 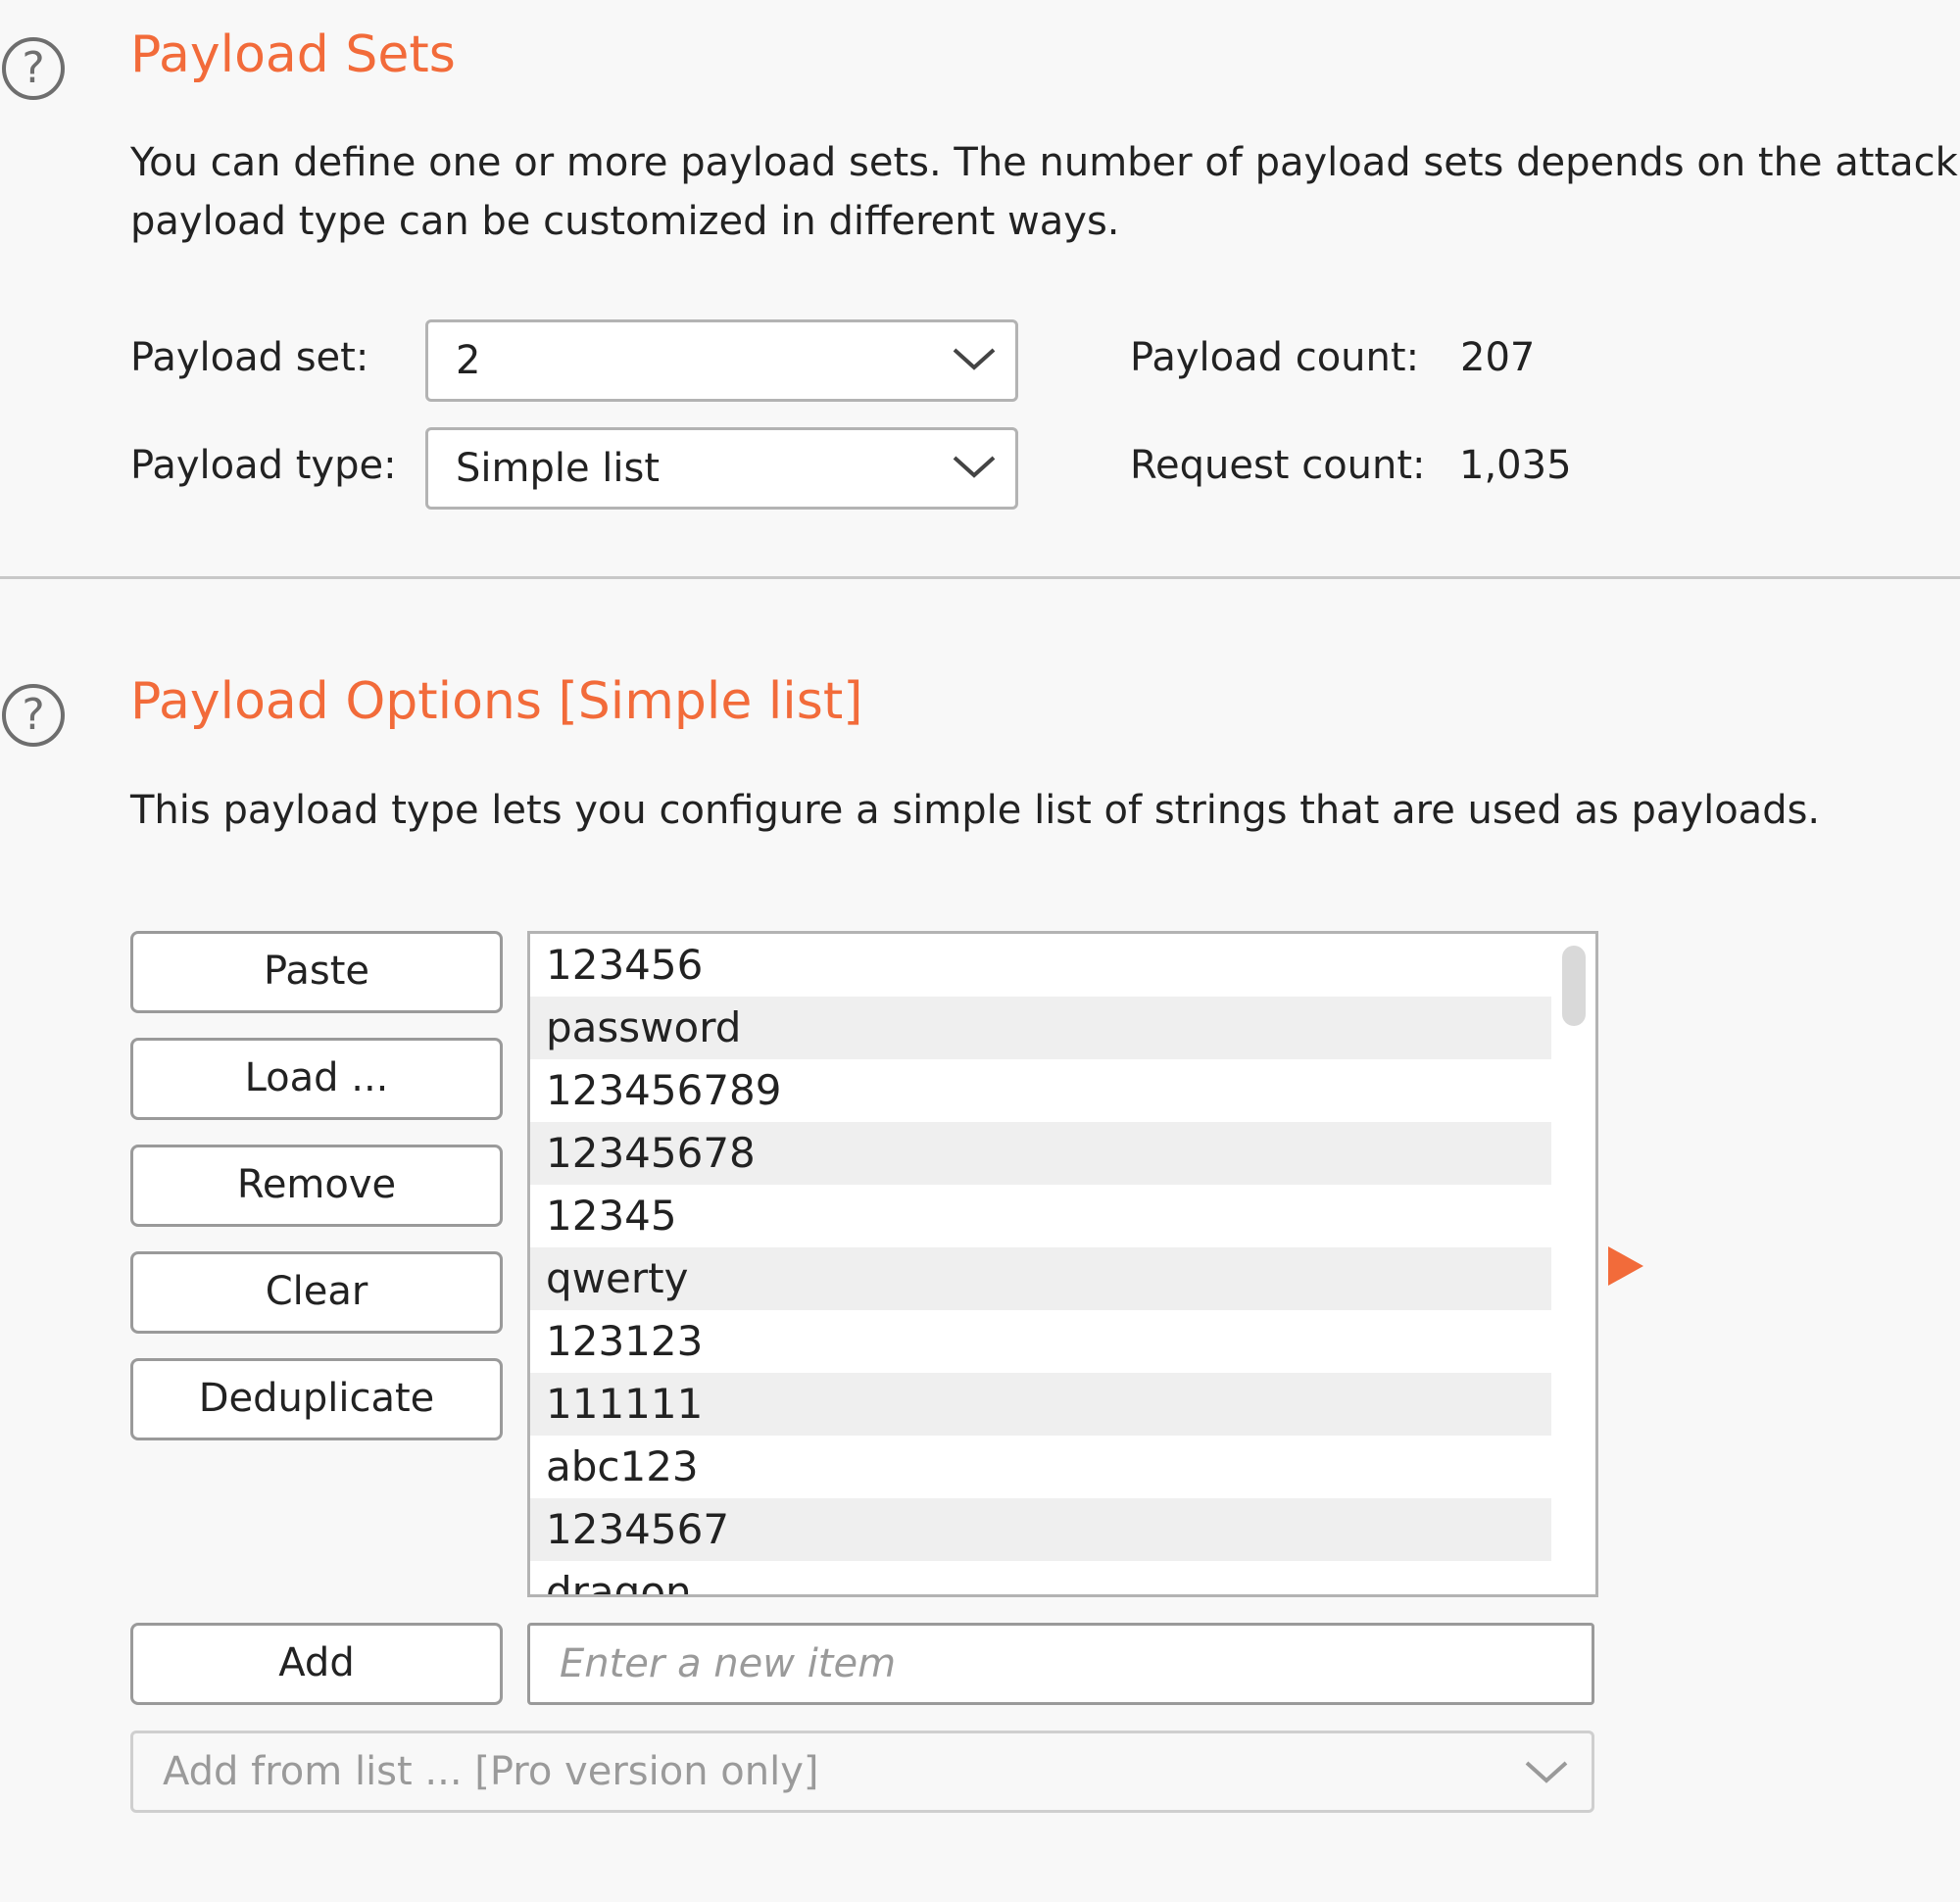 What do you see at coordinates (316, 1664) in the screenshot?
I see `add-button: Add` at bounding box center [316, 1664].